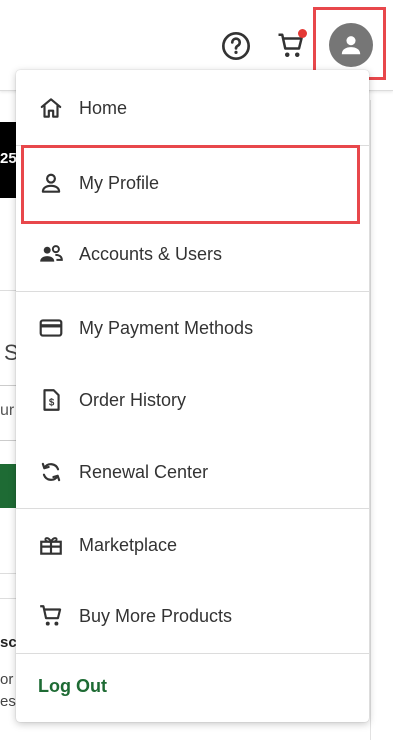  What do you see at coordinates (8, 486) in the screenshot?
I see `background-green-button` at bounding box center [8, 486].